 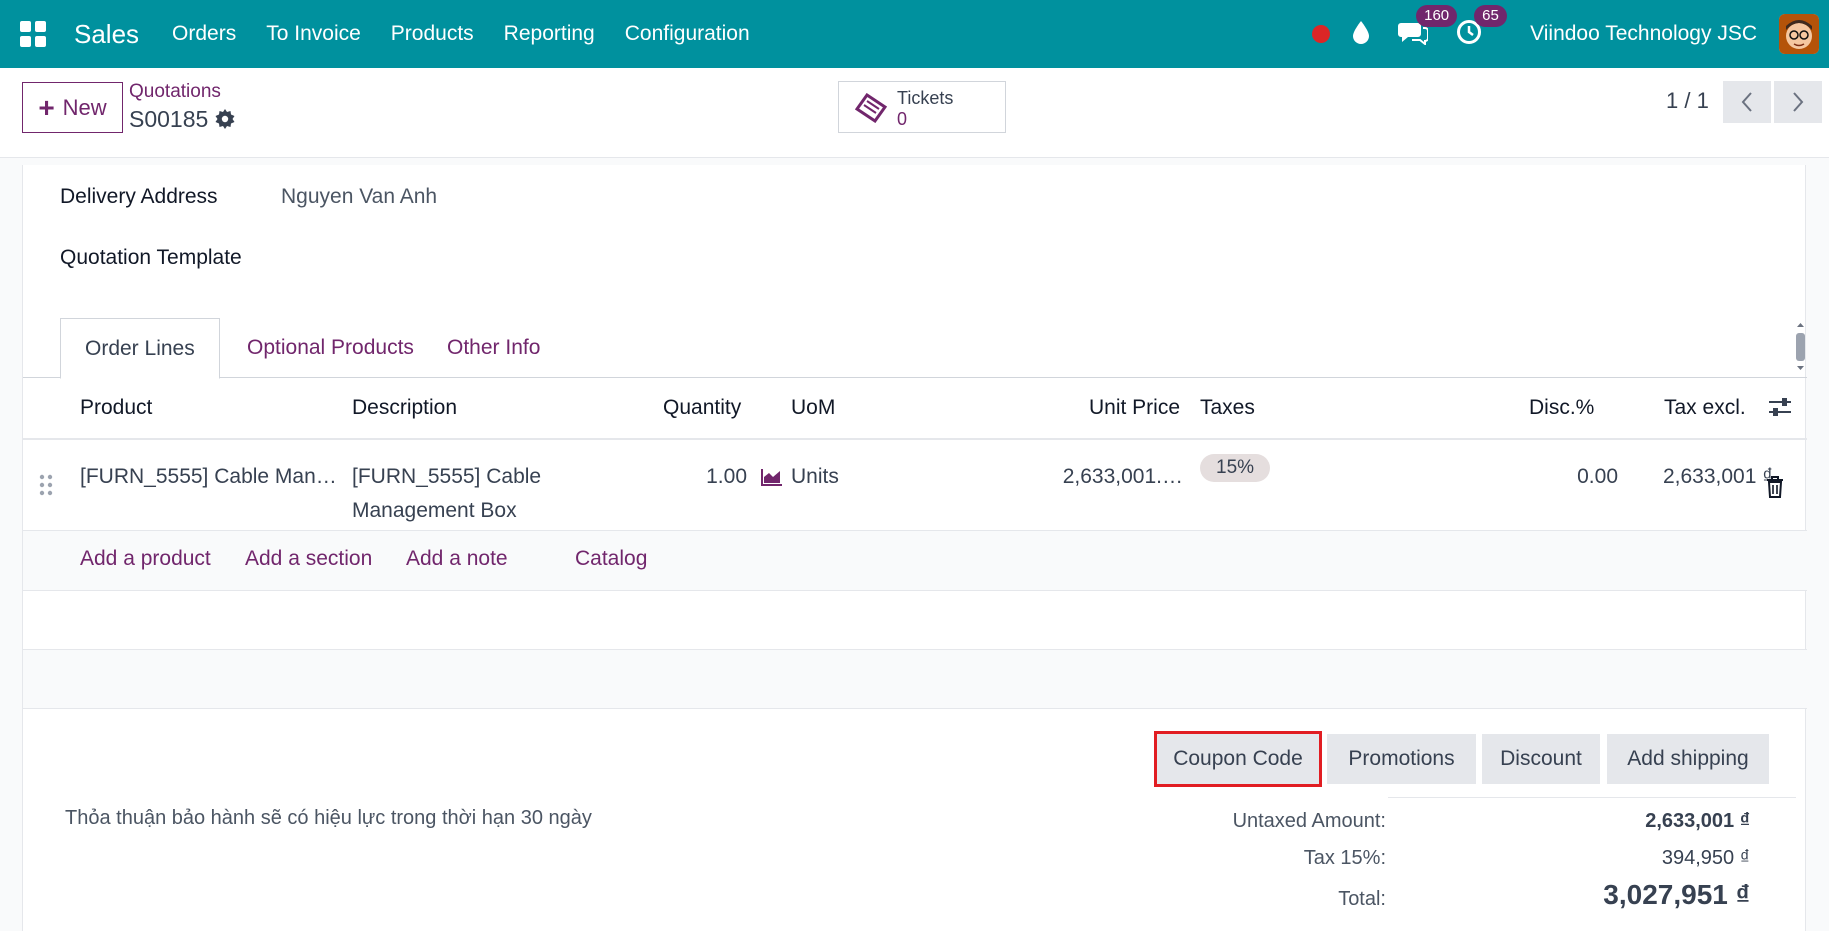 I want to click on tax-label: Tax 15%:, so click(x=1344, y=858).